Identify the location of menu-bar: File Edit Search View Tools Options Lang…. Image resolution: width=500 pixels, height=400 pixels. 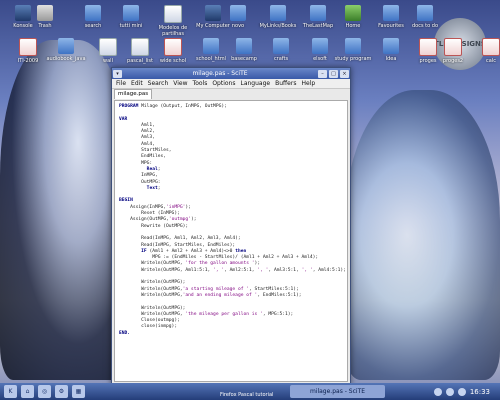
(231, 84).